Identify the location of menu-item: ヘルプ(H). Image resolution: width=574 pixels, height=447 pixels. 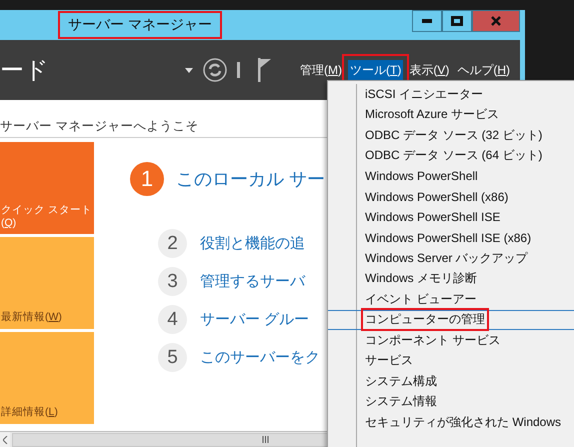
(483, 70).